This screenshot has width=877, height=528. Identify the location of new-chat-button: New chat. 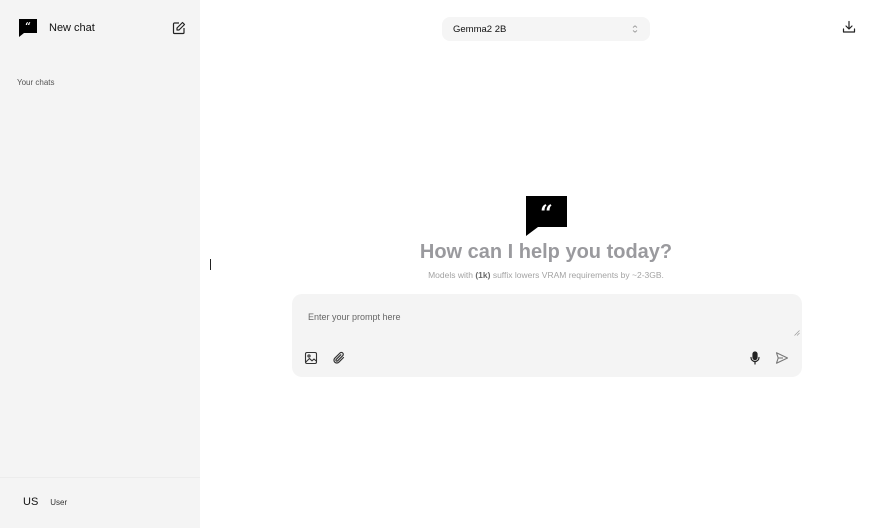
(110, 28).